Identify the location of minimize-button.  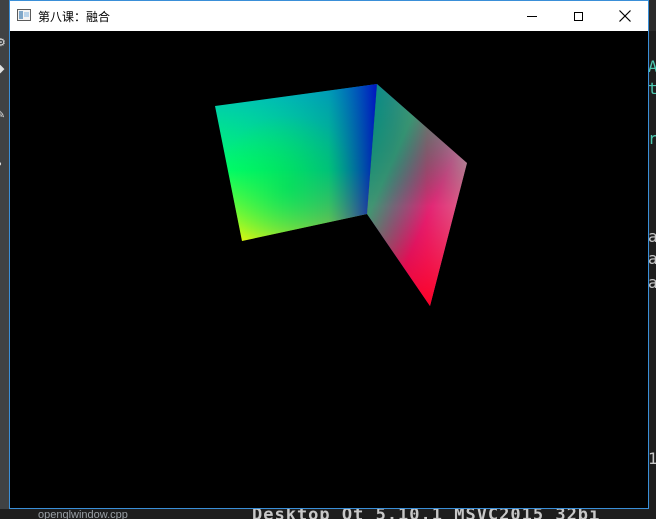
(532, 16).